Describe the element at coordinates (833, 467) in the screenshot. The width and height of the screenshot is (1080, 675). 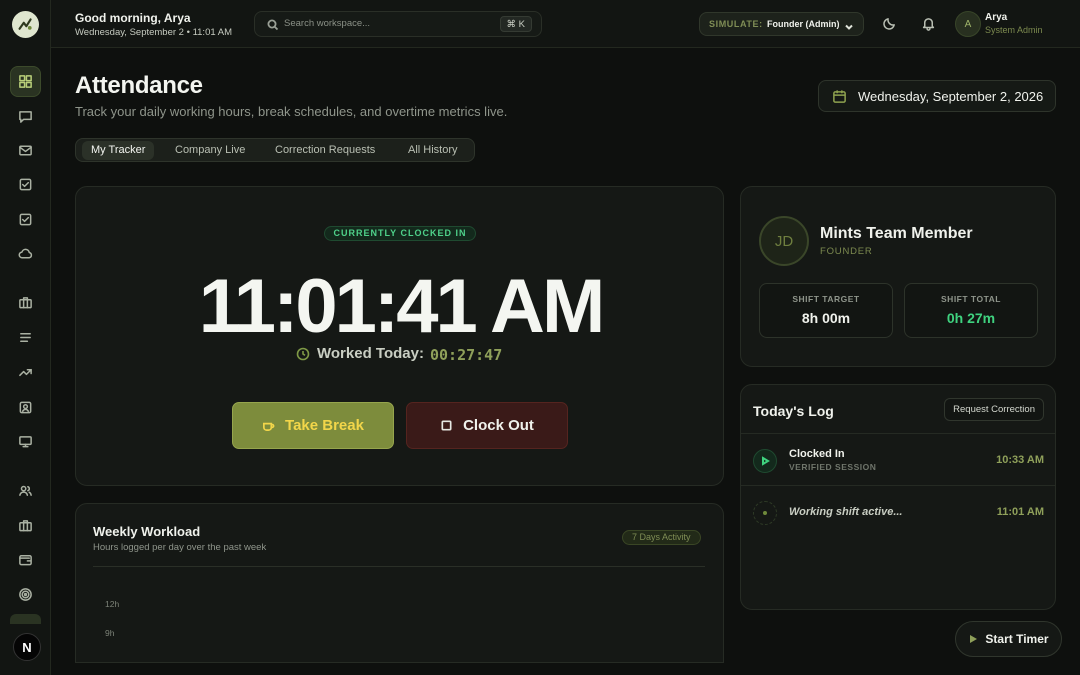
I see `log-meta: VERIFIED SESSION` at that location.